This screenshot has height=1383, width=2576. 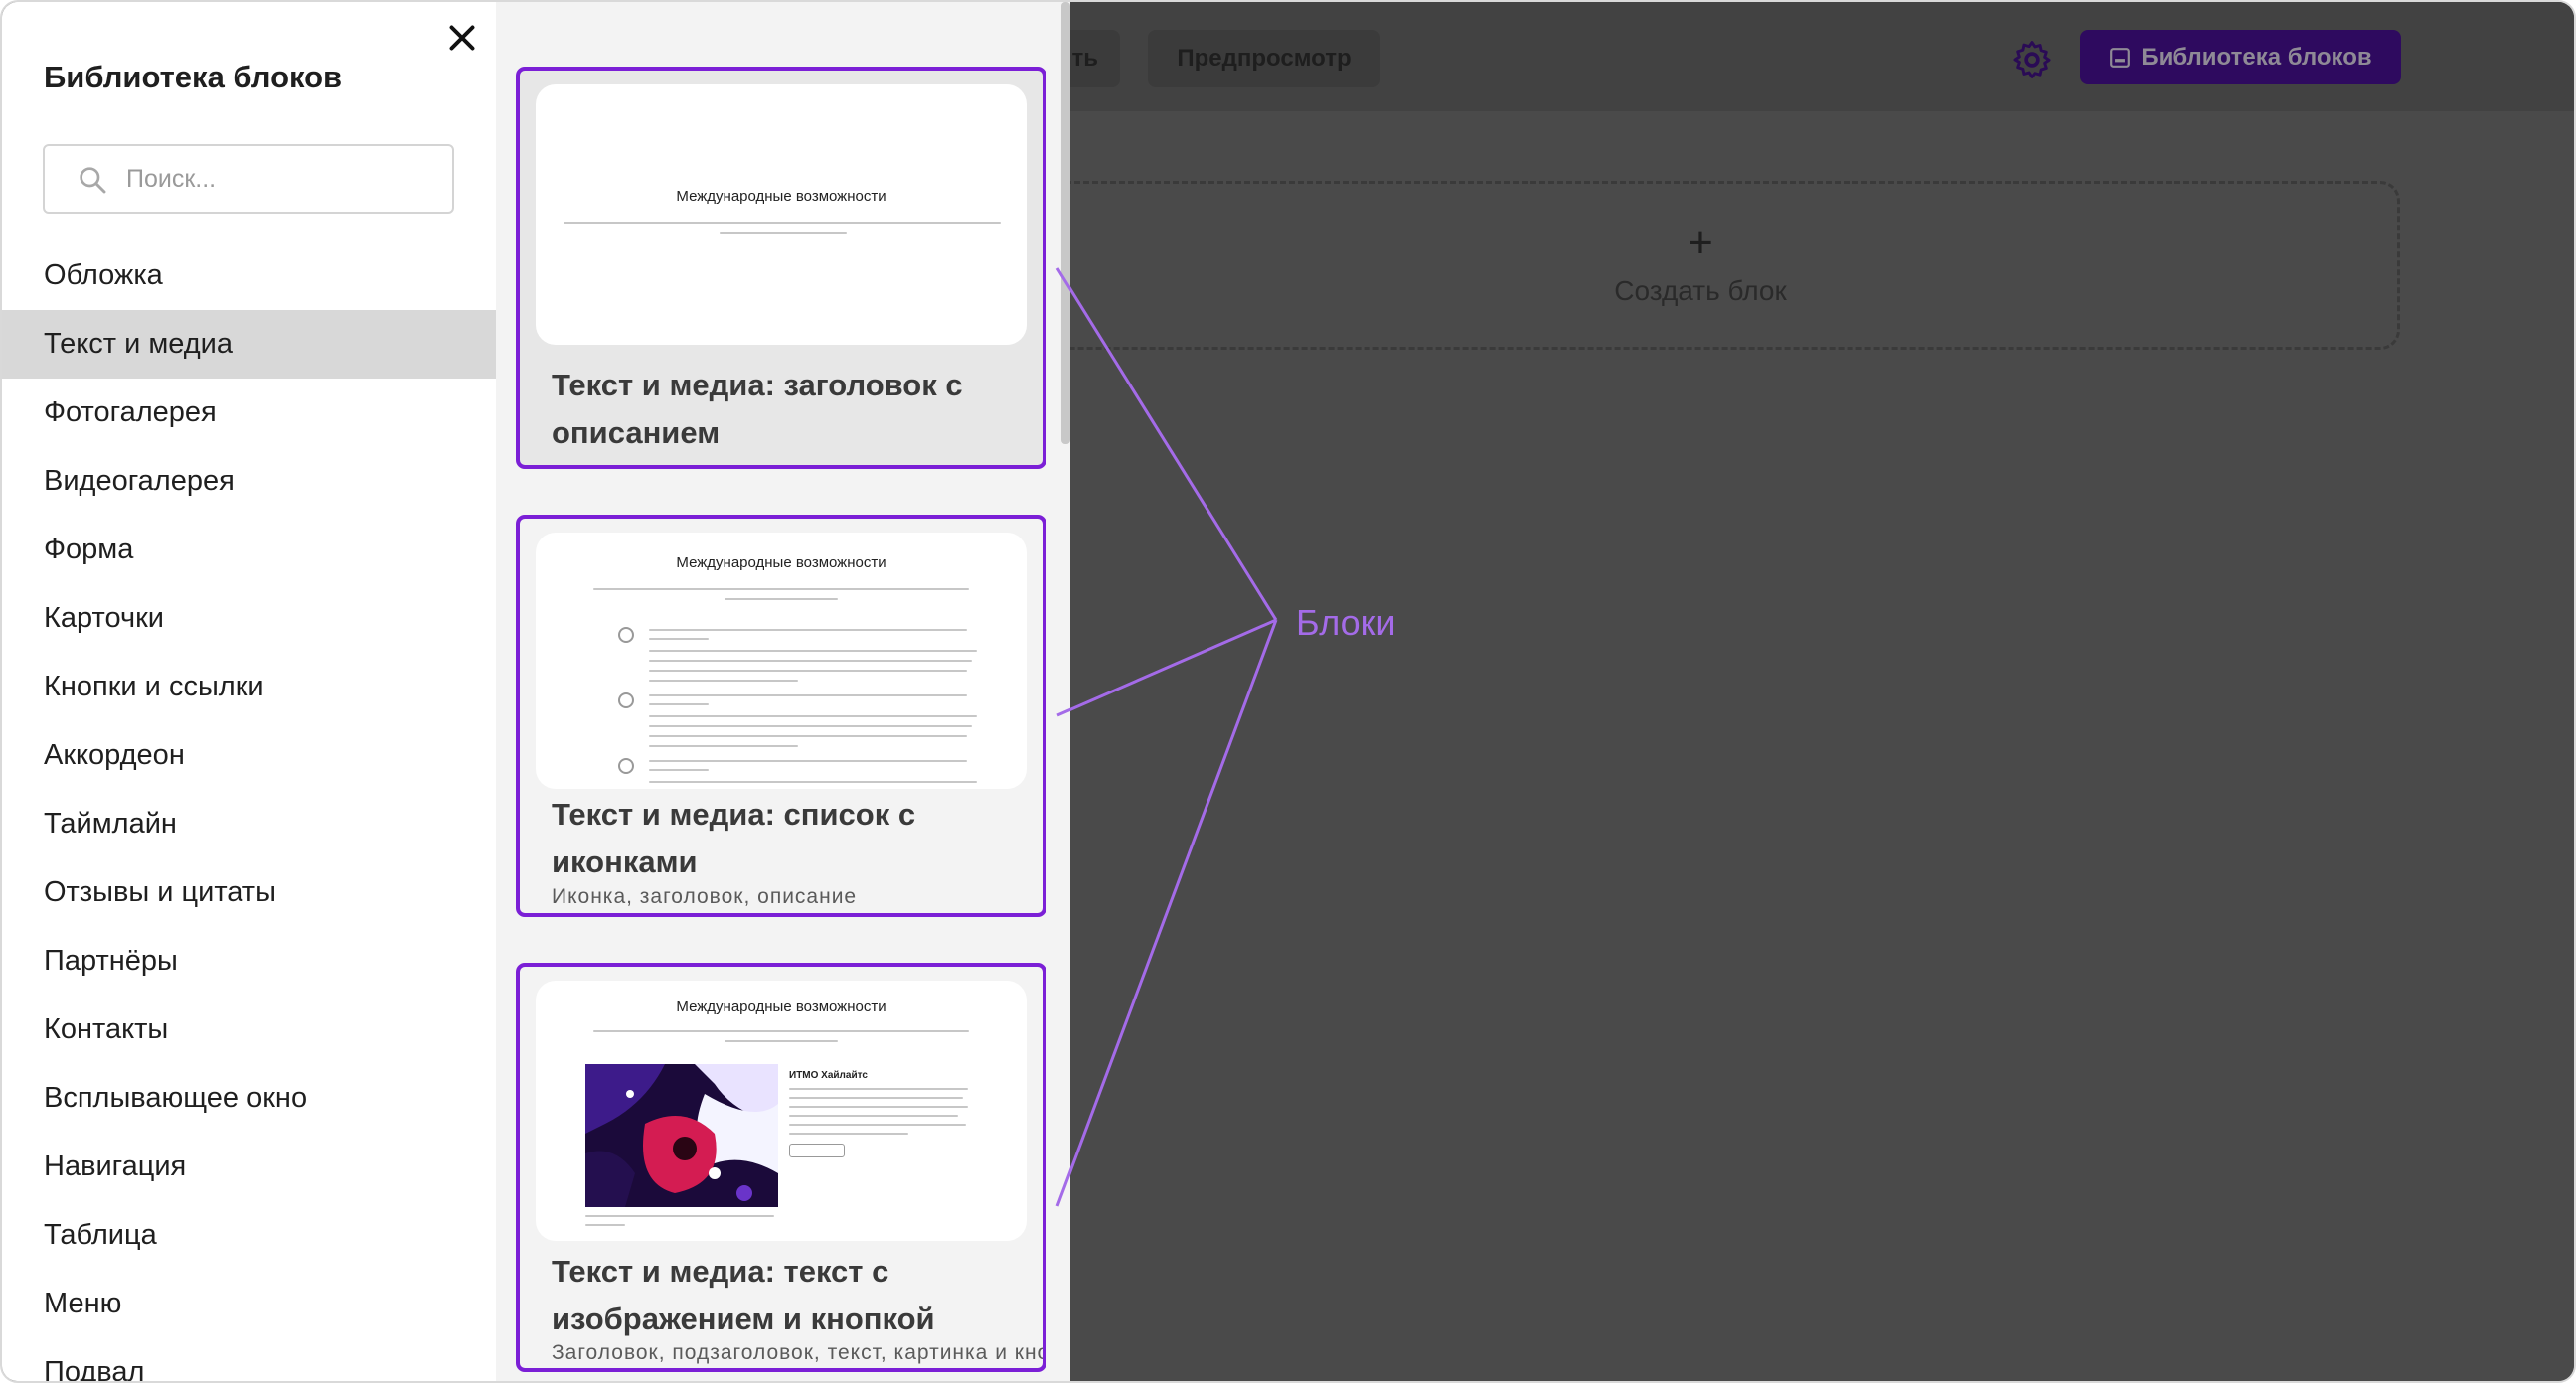 What do you see at coordinates (462, 38) in the screenshot?
I see `close-icon` at bounding box center [462, 38].